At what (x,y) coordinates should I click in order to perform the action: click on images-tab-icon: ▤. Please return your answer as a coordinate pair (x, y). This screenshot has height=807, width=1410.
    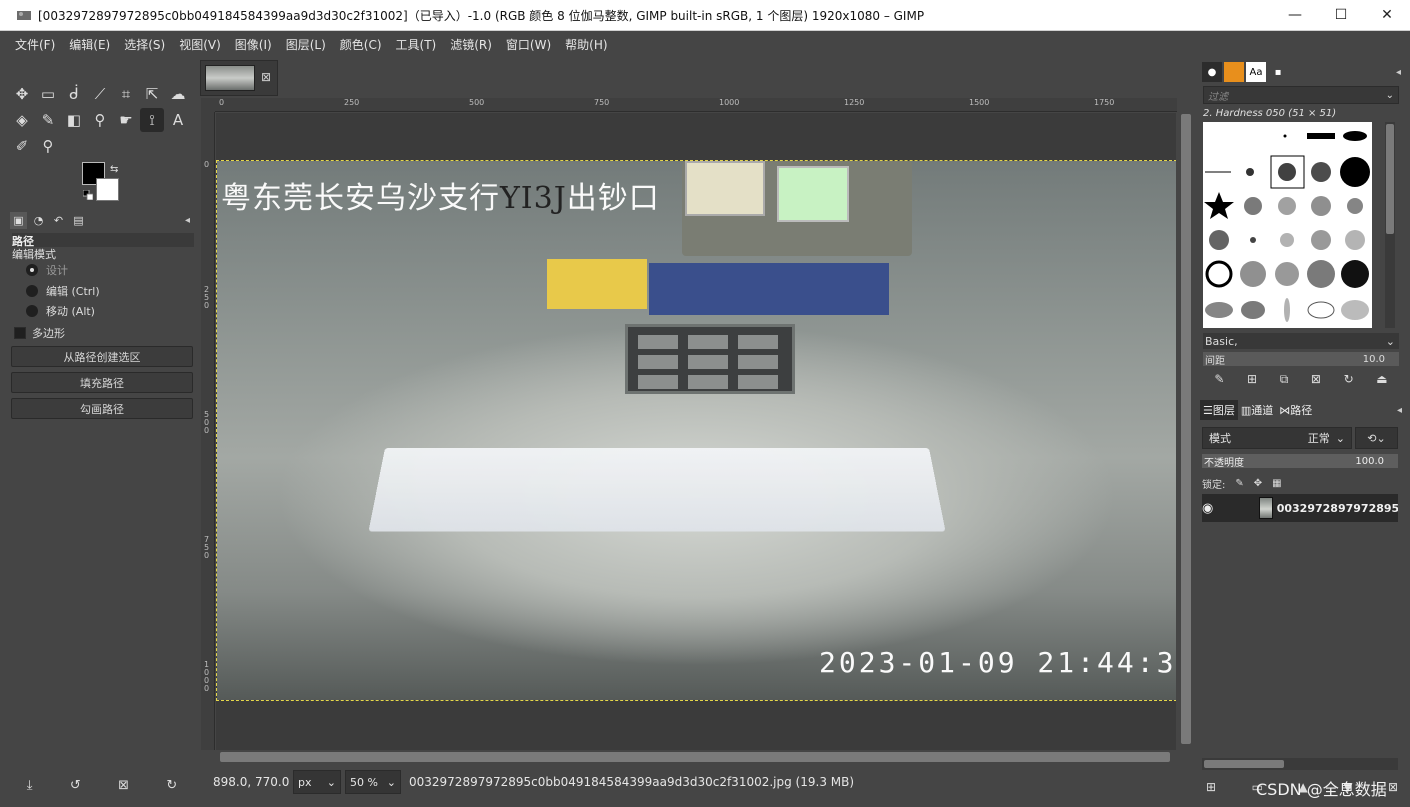
    Looking at the image, I should click on (78, 220).